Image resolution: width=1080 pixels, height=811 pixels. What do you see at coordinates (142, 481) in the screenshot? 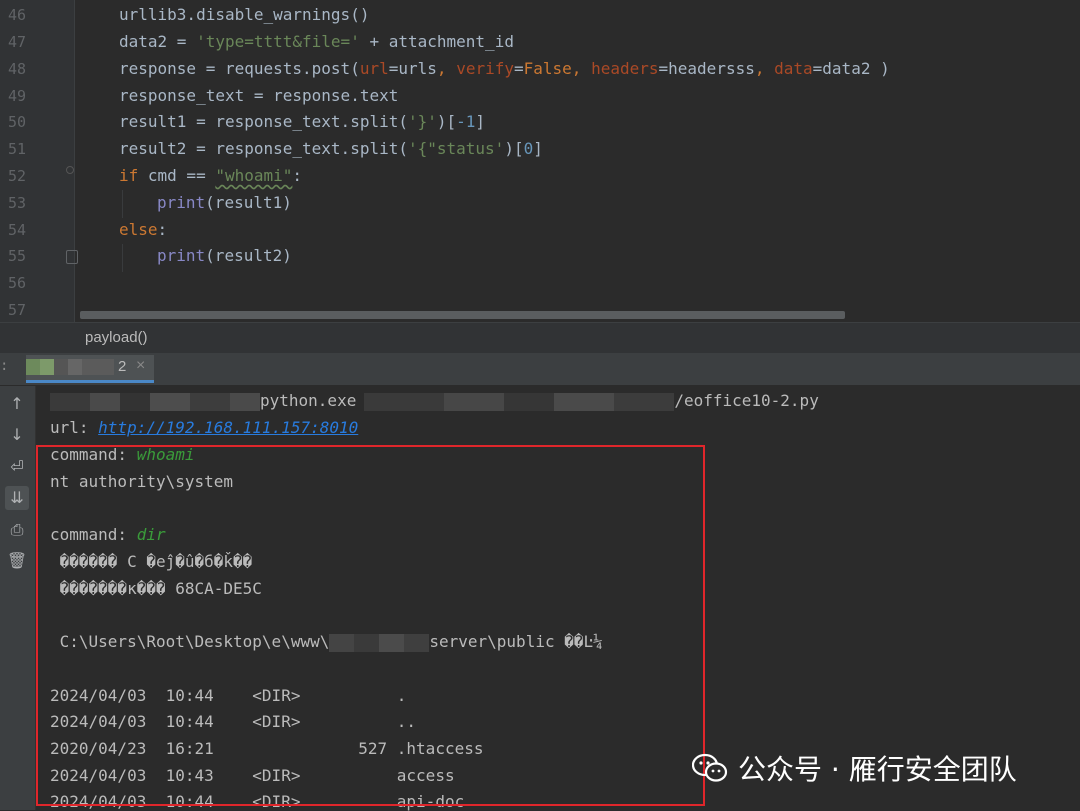
I see `console-output-line: nt authority\system` at bounding box center [142, 481].